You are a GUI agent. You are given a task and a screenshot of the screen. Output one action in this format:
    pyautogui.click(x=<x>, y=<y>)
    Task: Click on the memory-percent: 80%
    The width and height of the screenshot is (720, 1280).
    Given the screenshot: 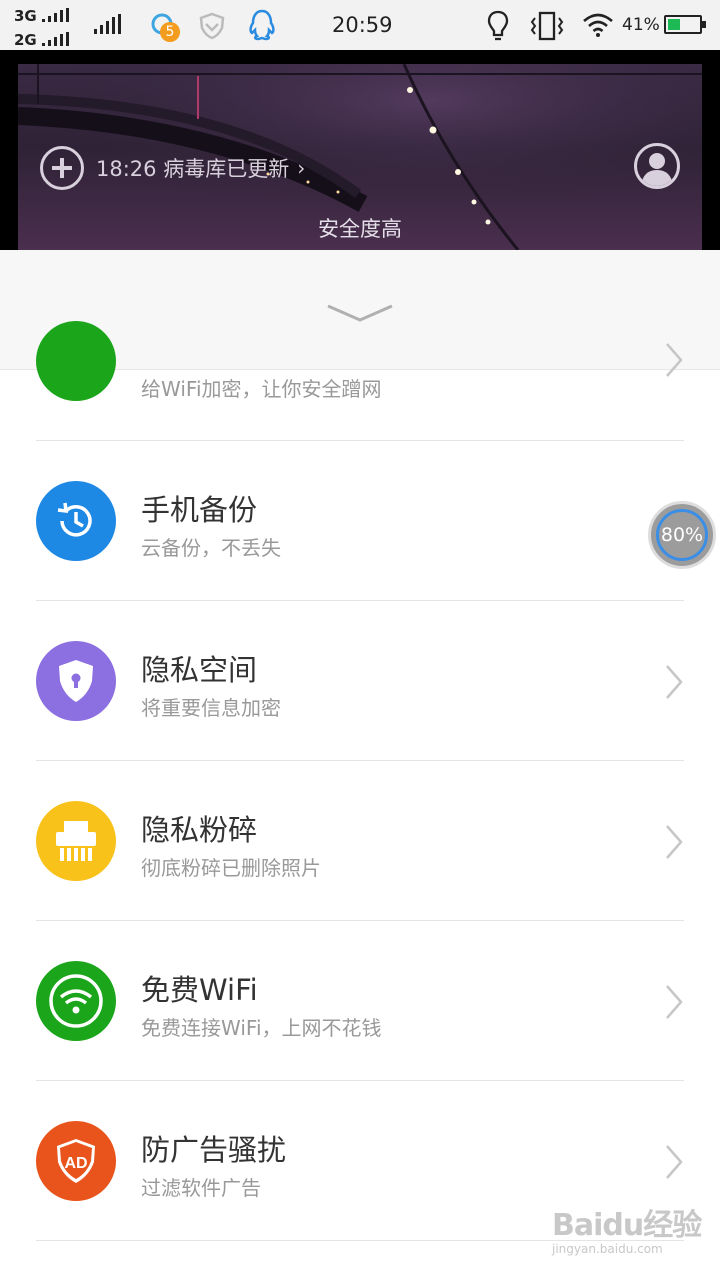 What is the action you would take?
    pyautogui.click(x=682, y=535)
    